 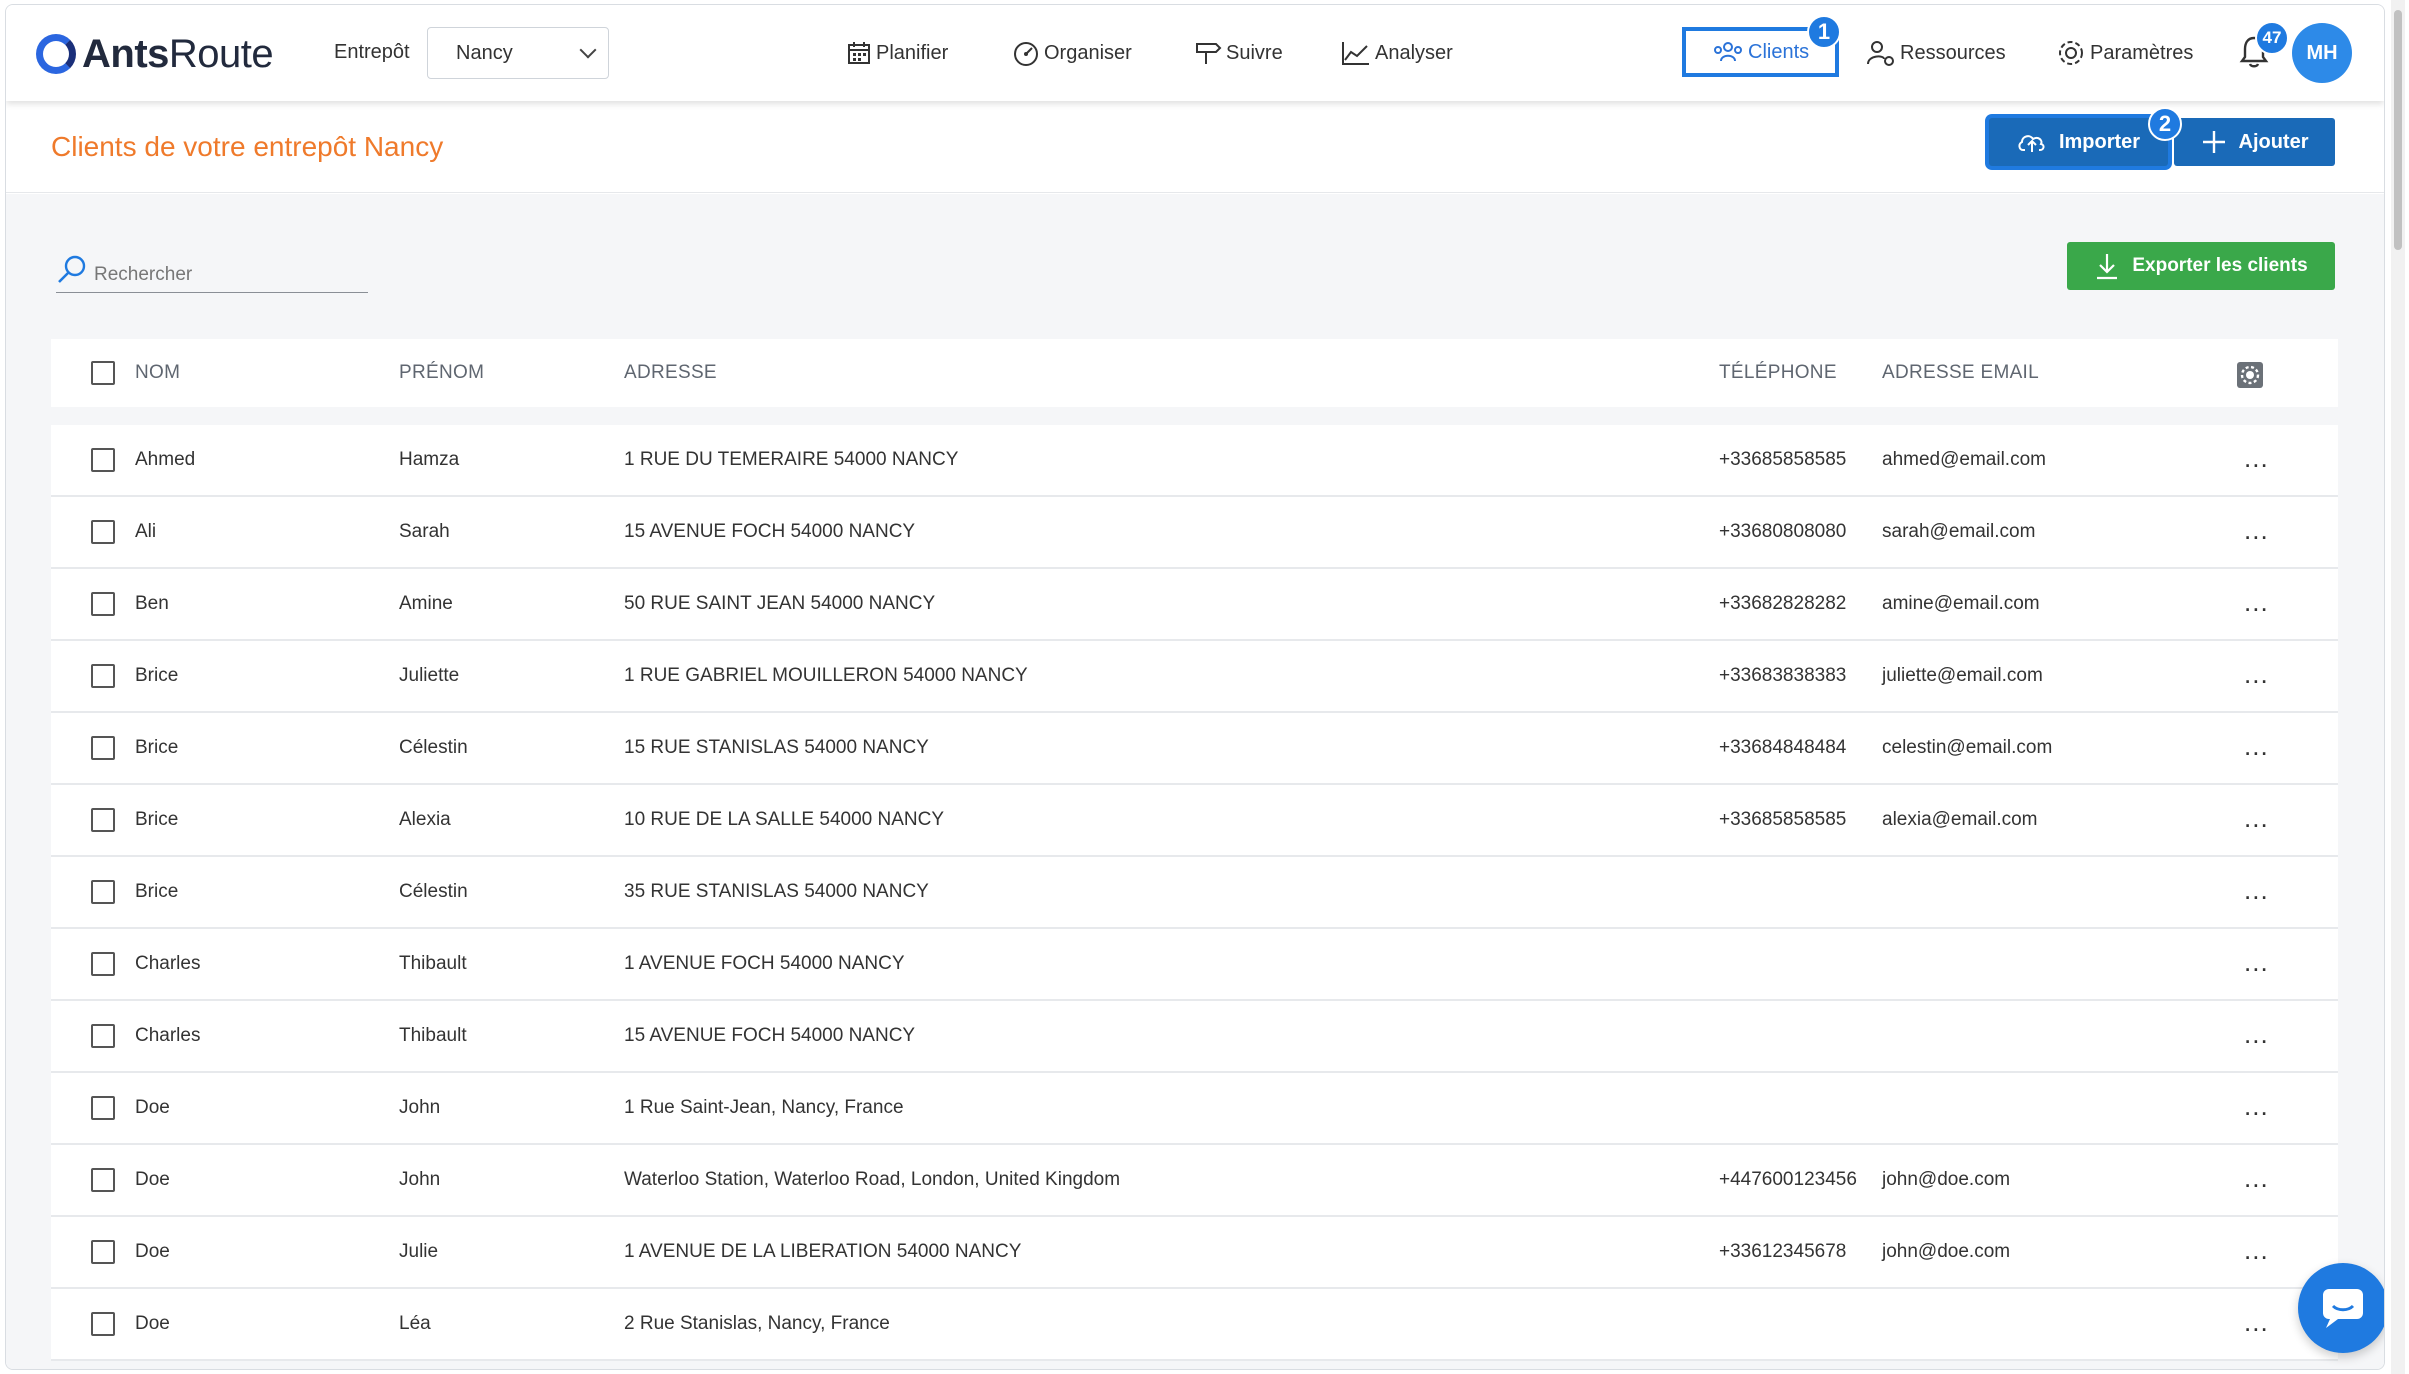 I want to click on cell-prenom: Célestin, so click(x=433, y=891).